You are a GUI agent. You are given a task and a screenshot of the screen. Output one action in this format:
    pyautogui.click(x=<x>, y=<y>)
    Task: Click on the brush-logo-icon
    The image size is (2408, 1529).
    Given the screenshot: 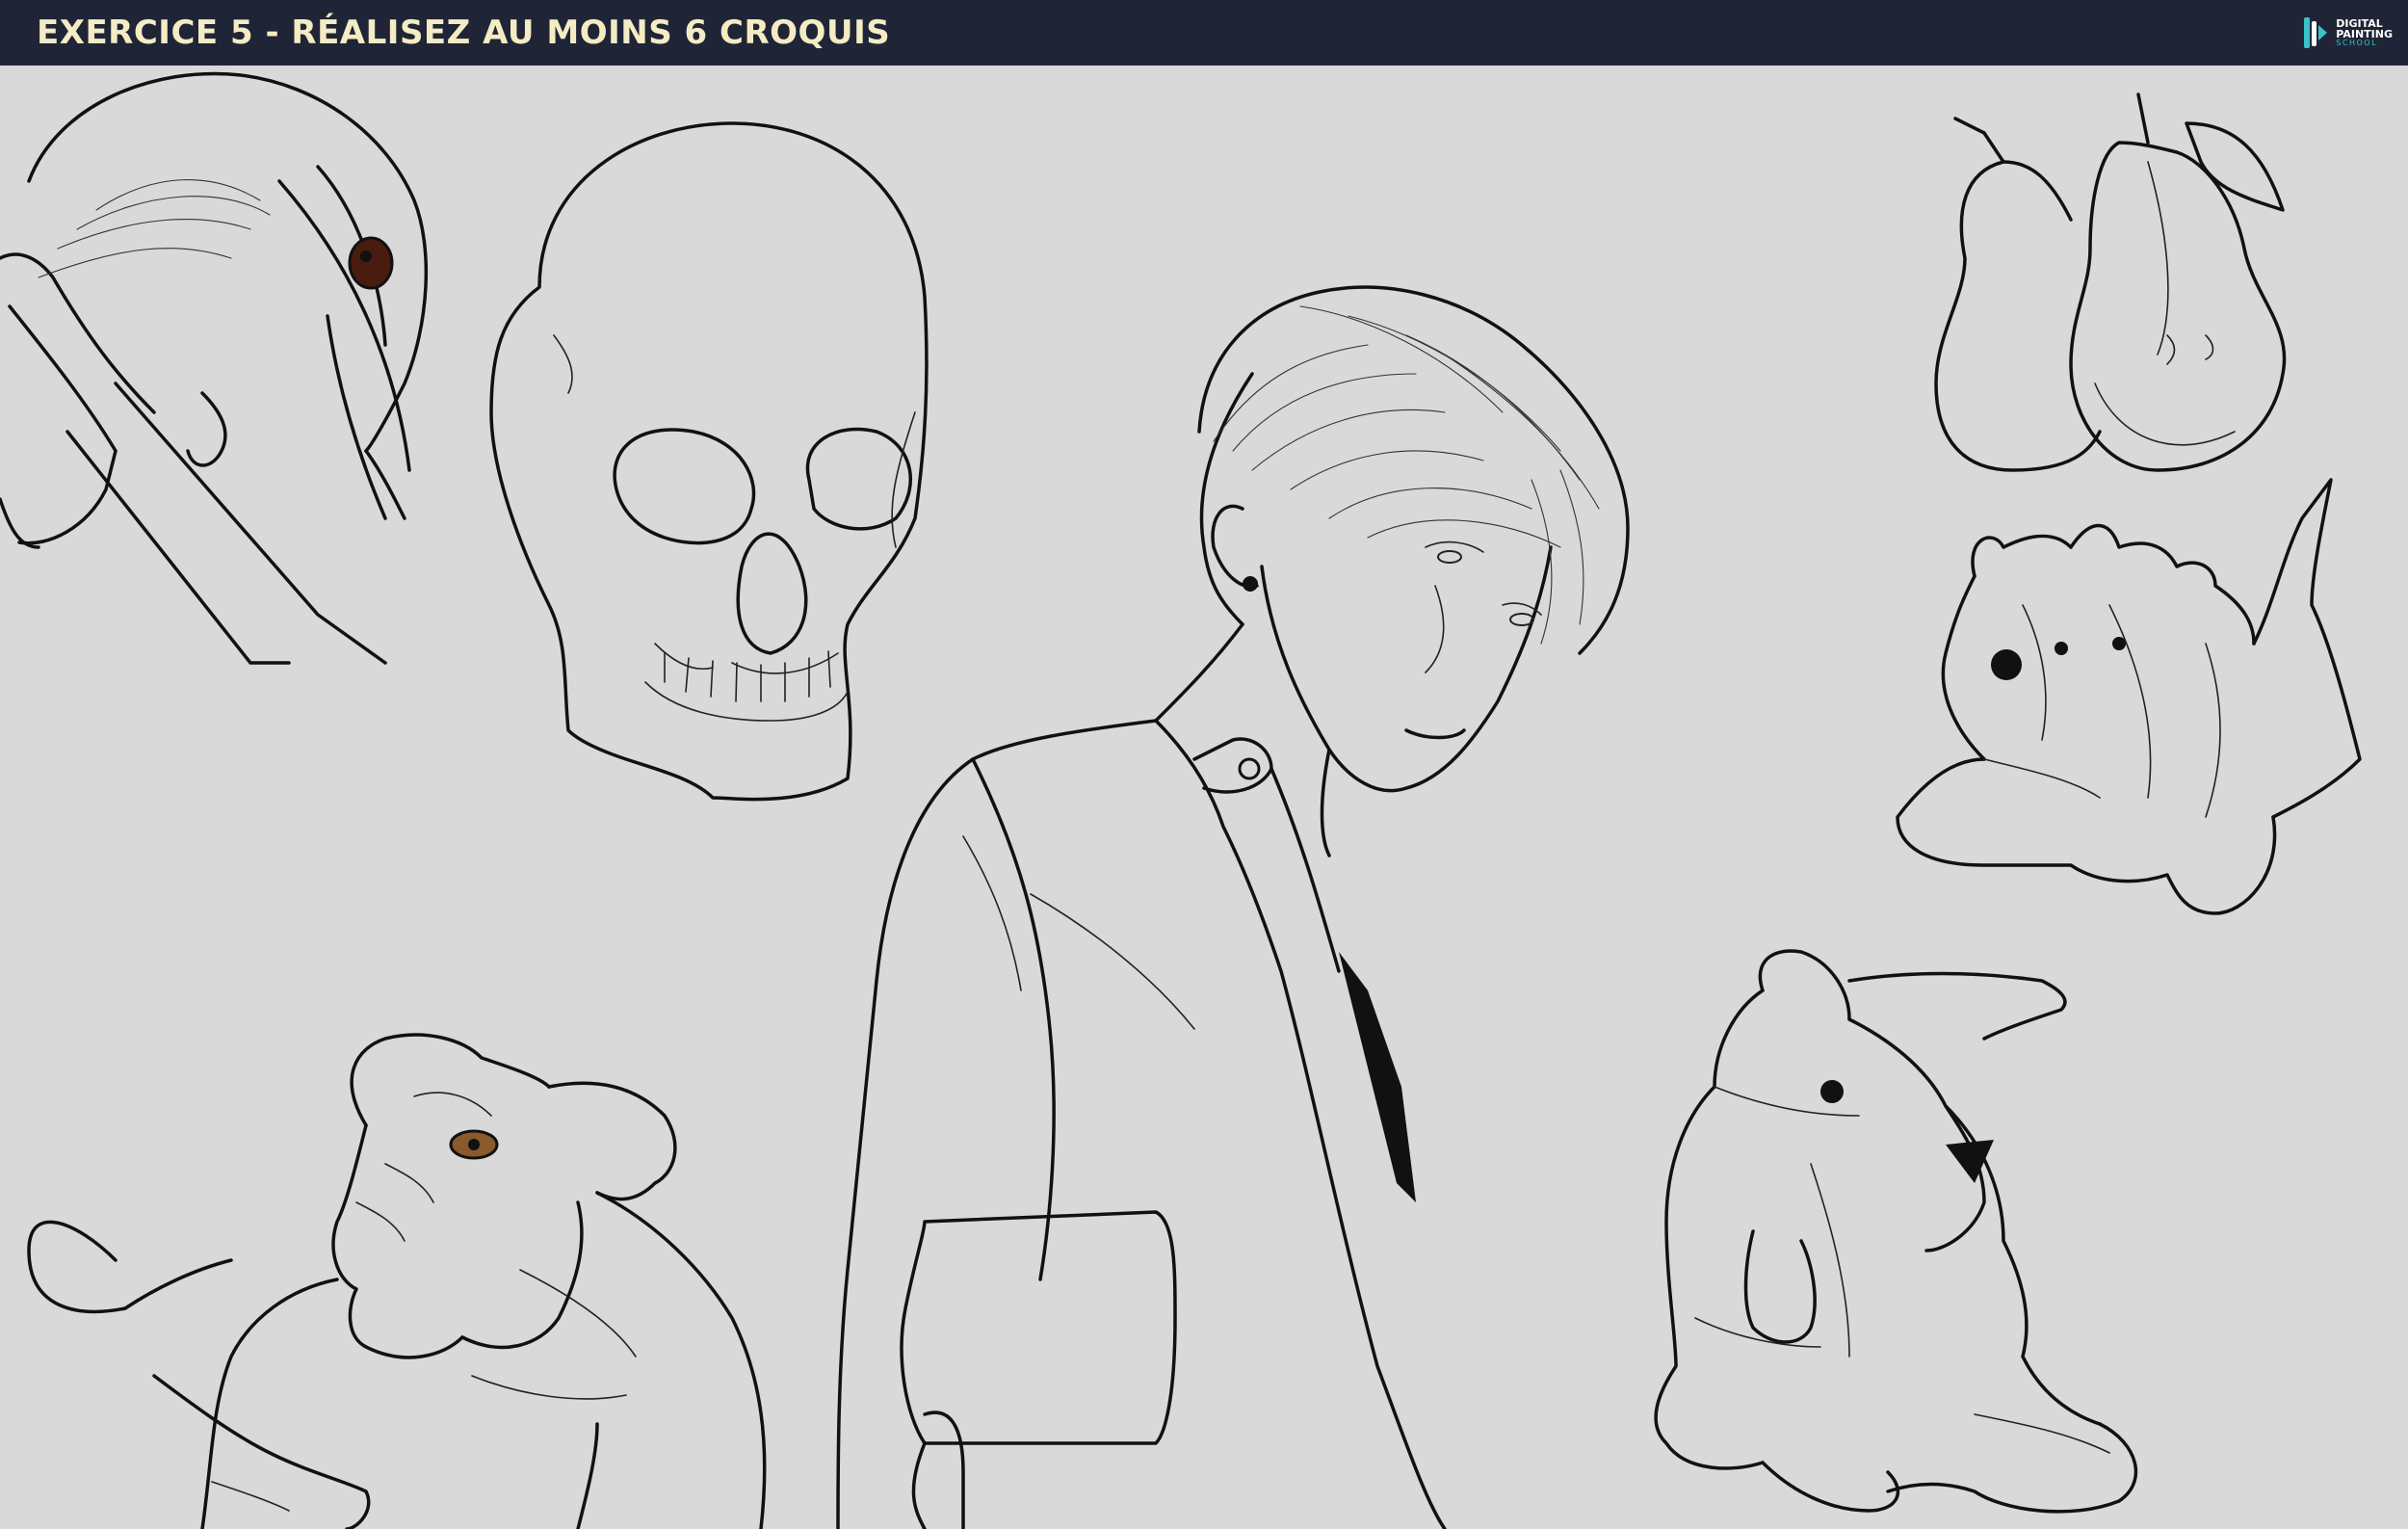 What is the action you would take?
    pyautogui.click(x=2316, y=33)
    